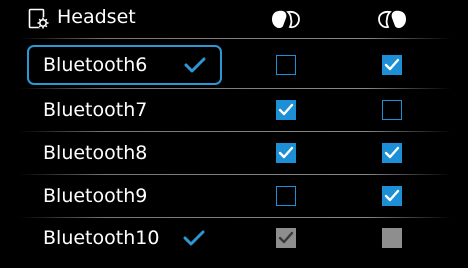 The width and height of the screenshot is (468, 268). What do you see at coordinates (234, 19) in the screenshot?
I see `header-bar: Headset` at bounding box center [234, 19].